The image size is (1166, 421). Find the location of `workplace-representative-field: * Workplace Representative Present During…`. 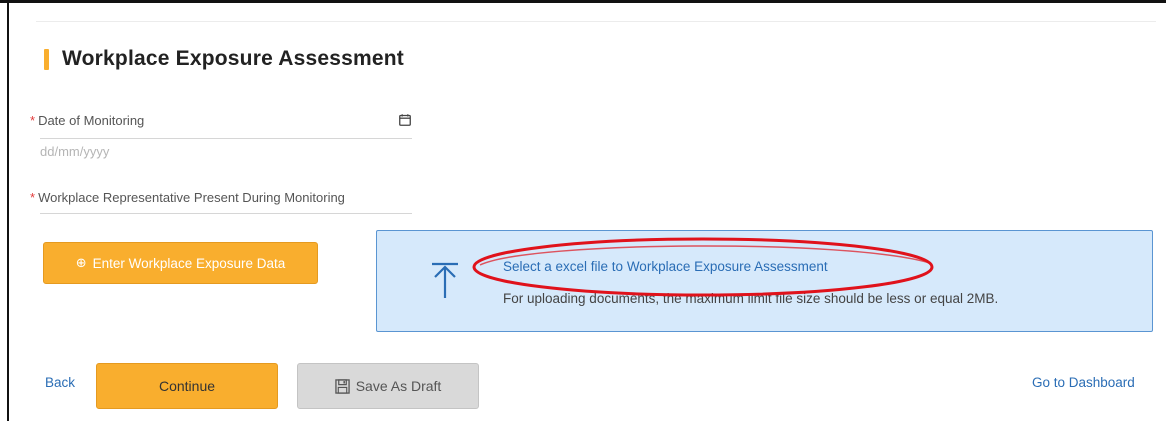

workplace-representative-field: * Workplace Representative Present During… is located at coordinates (226, 201).